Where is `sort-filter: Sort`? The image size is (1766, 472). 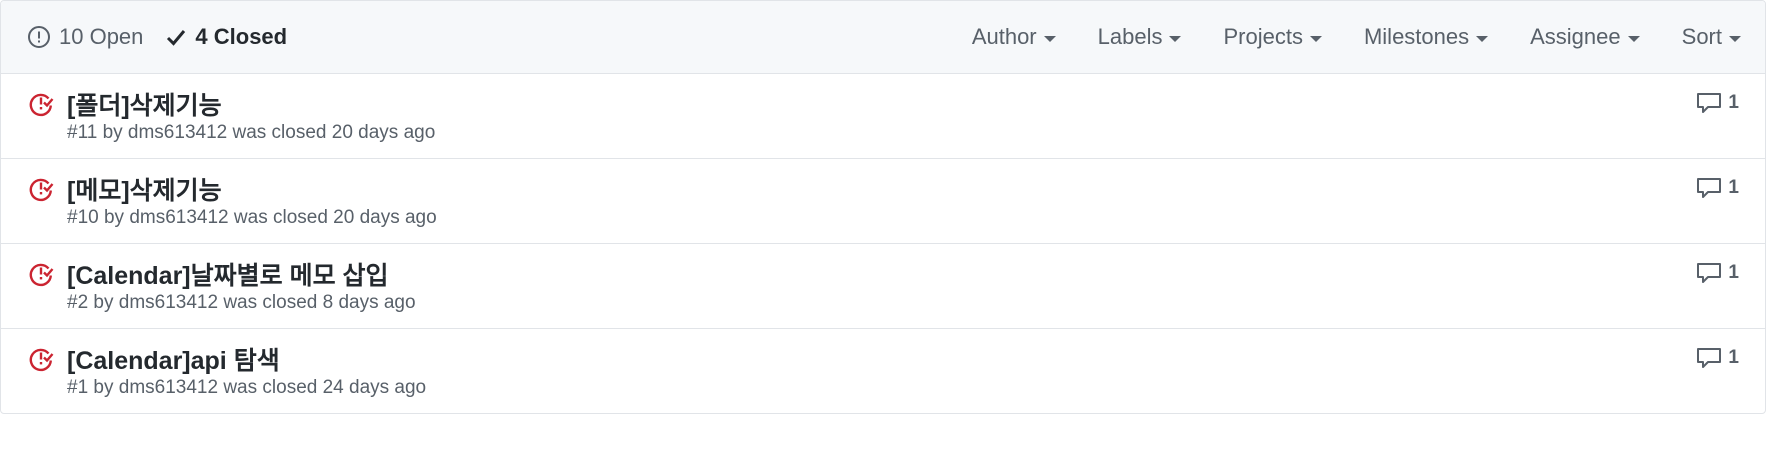 sort-filter: Sort is located at coordinates (1711, 37).